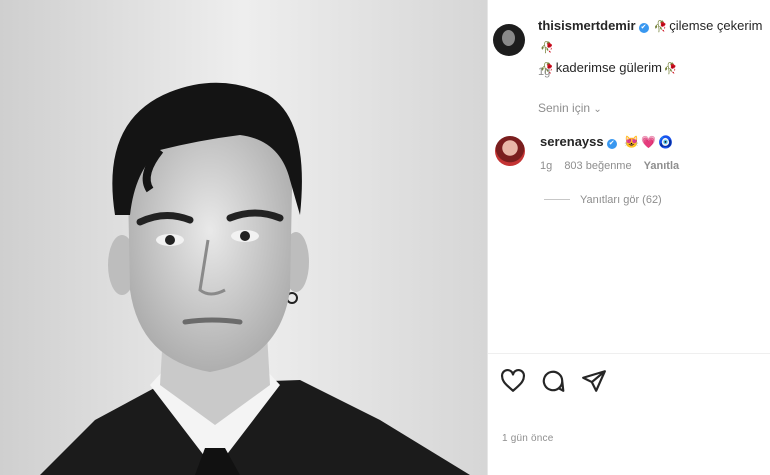 The width and height of the screenshot is (770, 475). I want to click on emoji-cat-hearts: 😻, so click(632, 142).